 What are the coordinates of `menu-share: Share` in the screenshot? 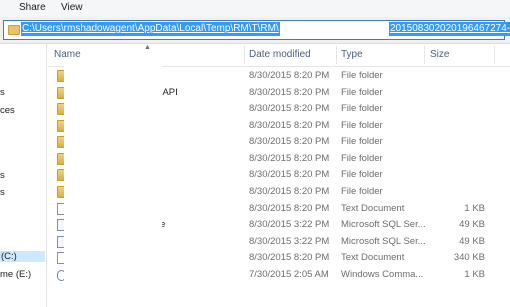 It's located at (32, 7).